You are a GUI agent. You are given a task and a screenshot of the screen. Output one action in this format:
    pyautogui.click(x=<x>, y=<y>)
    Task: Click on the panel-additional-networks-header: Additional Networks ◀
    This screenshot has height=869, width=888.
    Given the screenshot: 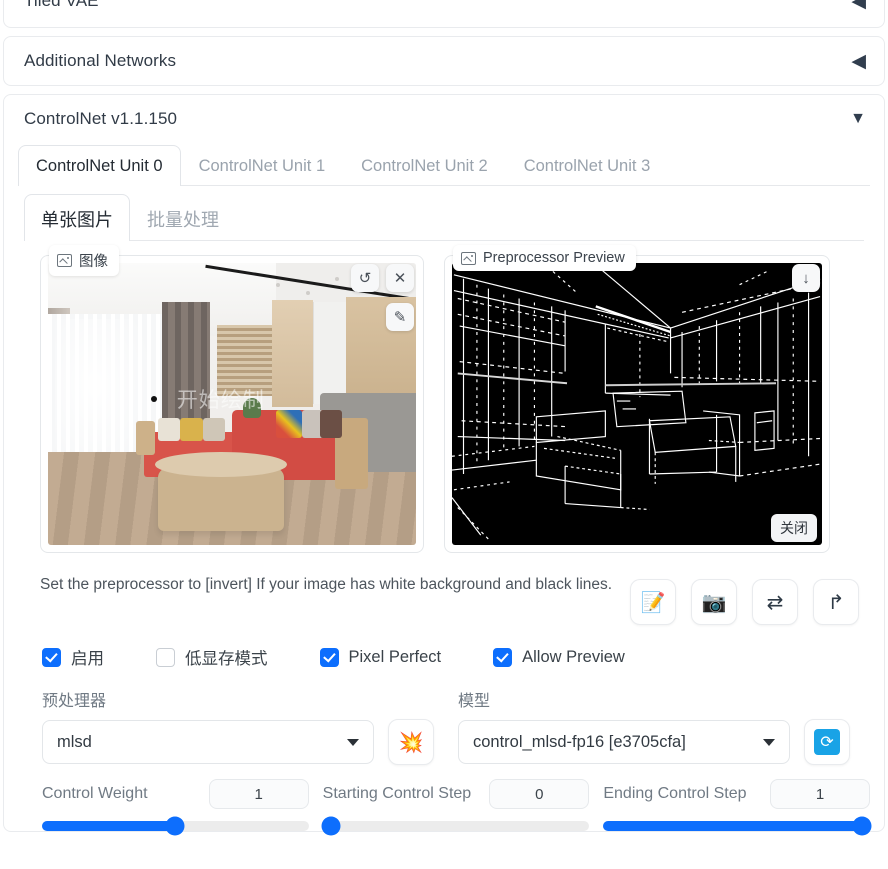 What is the action you would take?
    pyautogui.click(x=444, y=61)
    